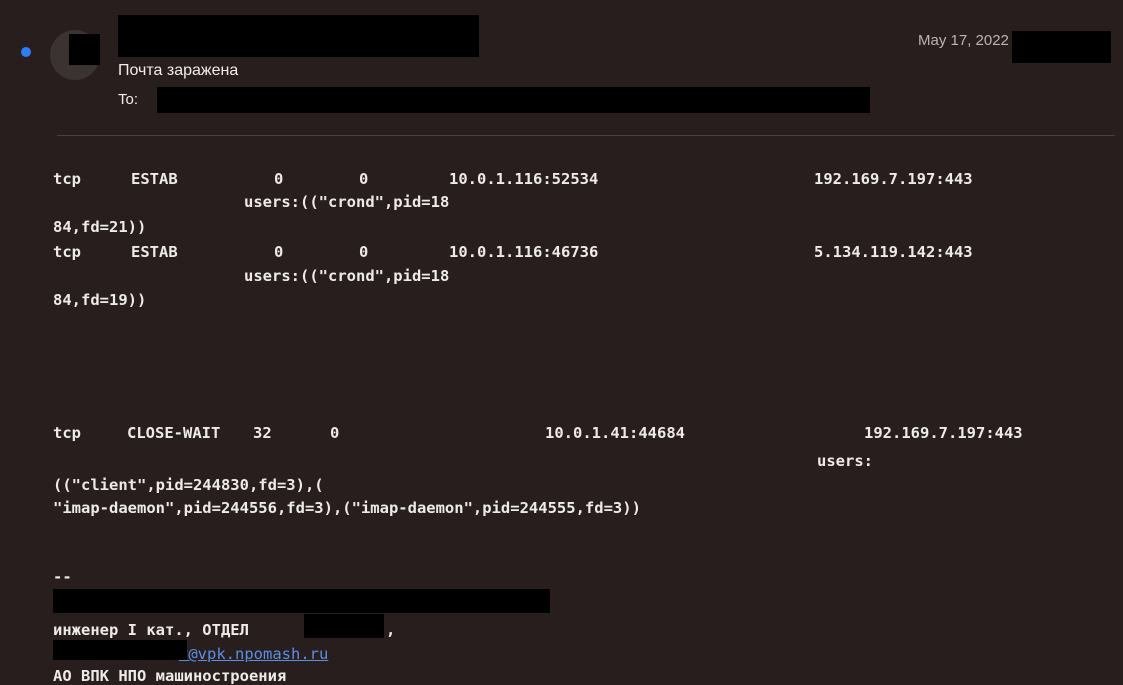 This screenshot has height=685, width=1123. Describe the element at coordinates (170, 676) in the screenshot. I see `signature-org: АО ВПК НПО машиностроения` at that location.